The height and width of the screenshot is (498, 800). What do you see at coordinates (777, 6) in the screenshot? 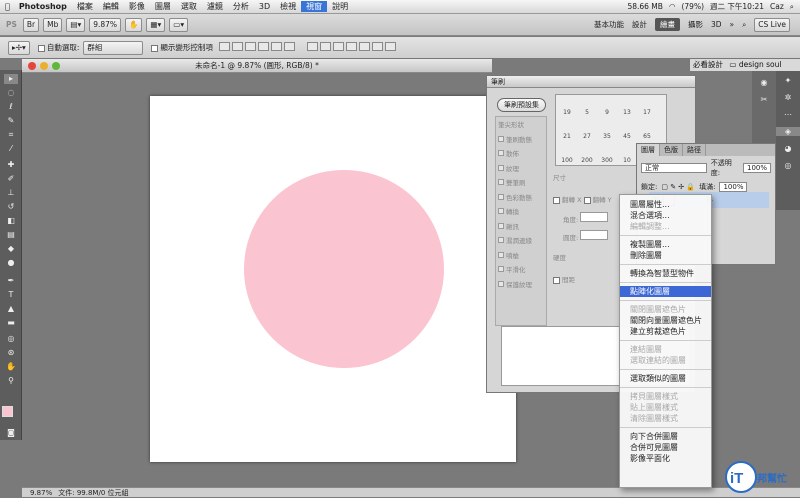
I see `user-name: Caz` at bounding box center [777, 6].